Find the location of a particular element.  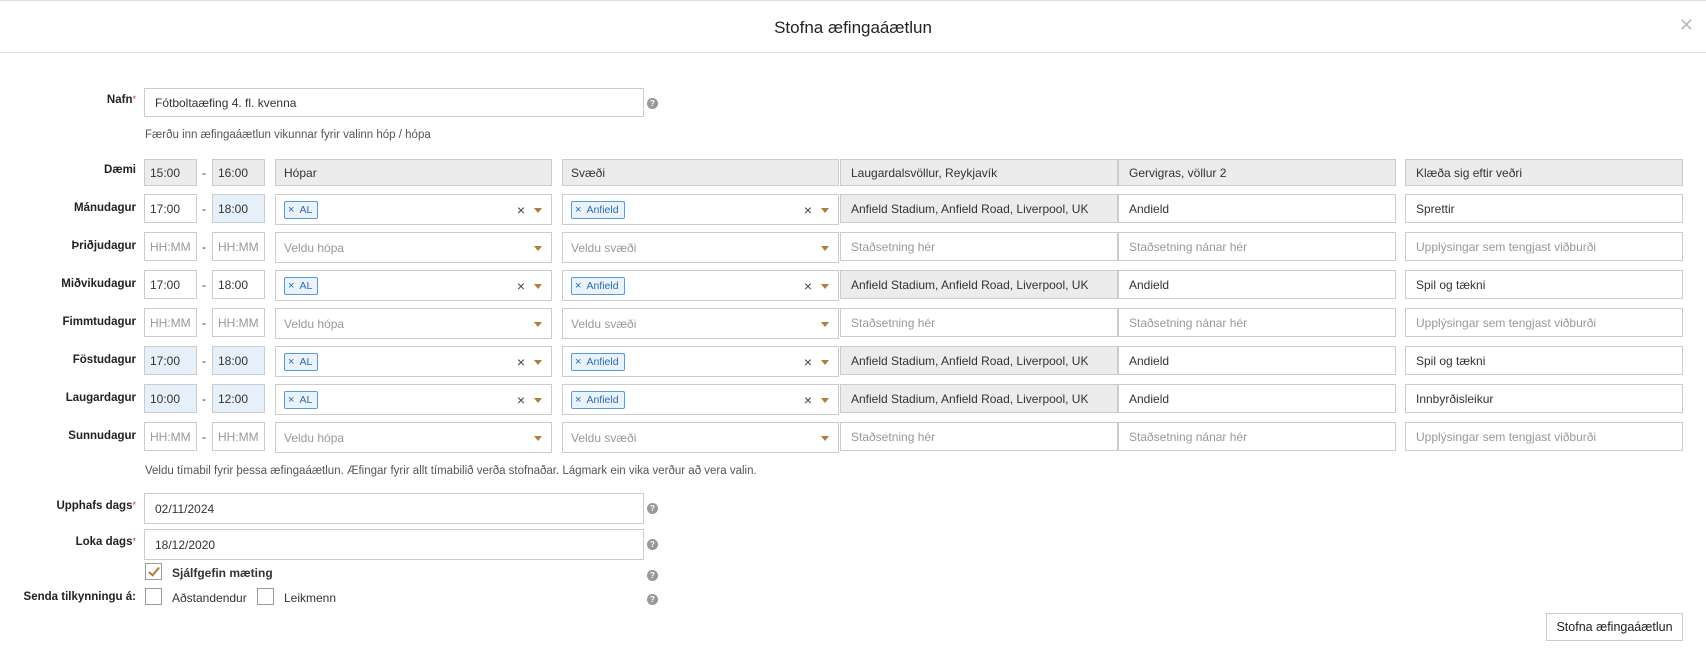

modal-header: Stofna æfingaáætlun ✕ is located at coordinates (853, 27).